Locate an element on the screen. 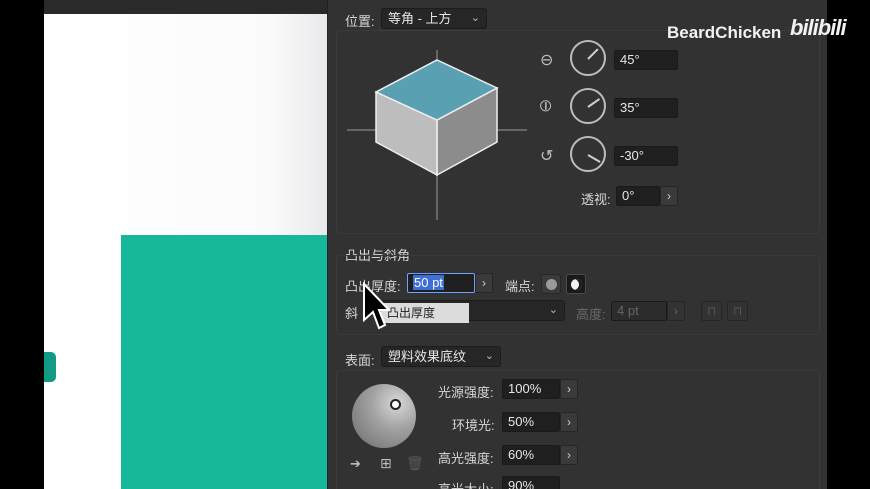 This screenshot has height=489, width=870. highlight-size-label: 高光大小: is located at coordinates (466, 484).